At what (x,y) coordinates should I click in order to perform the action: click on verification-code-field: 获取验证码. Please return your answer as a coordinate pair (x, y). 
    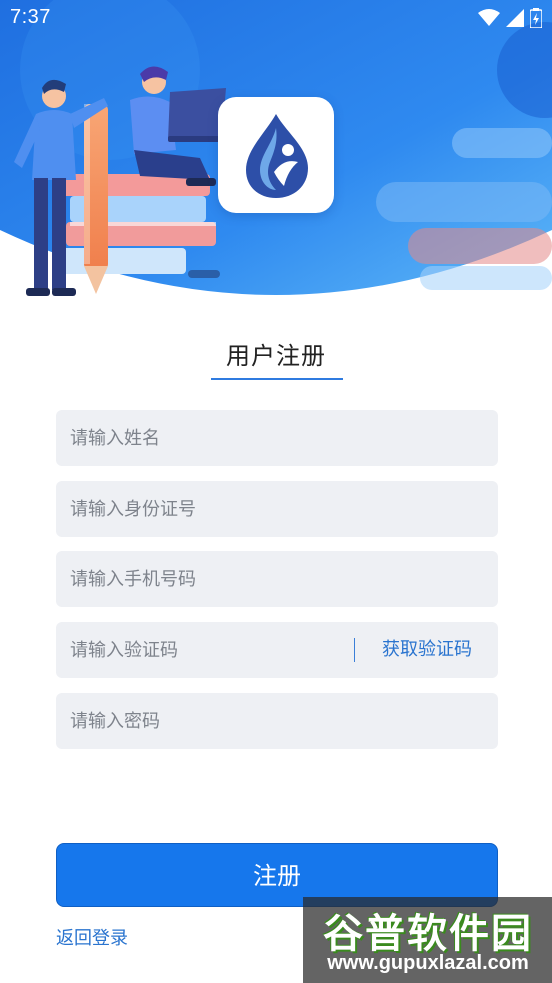
    Looking at the image, I should click on (277, 650).